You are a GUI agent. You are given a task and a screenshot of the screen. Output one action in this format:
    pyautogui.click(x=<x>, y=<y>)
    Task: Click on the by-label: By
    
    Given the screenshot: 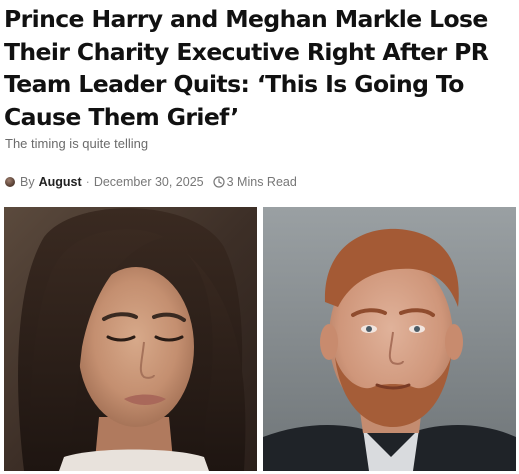 What is the action you would take?
    pyautogui.click(x=27, y=182)
    